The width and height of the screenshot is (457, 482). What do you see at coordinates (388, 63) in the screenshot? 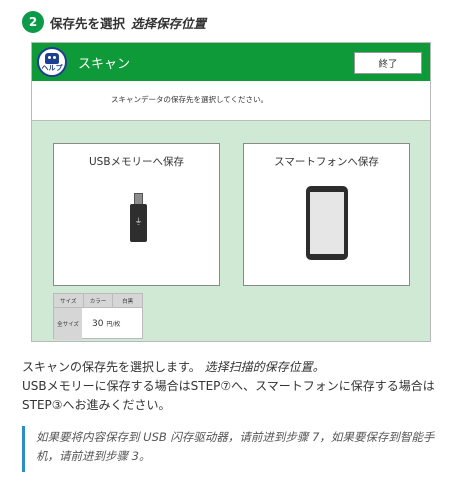
I see `end-button: 終了` at bounding box center [388, 63].